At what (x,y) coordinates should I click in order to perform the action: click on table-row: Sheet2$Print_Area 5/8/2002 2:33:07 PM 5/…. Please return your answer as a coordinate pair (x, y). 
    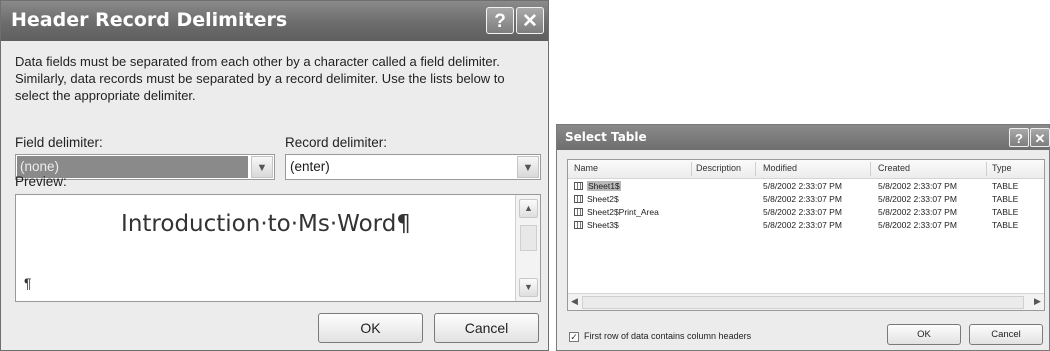
    Looking at the image, I should click on (806, 213).